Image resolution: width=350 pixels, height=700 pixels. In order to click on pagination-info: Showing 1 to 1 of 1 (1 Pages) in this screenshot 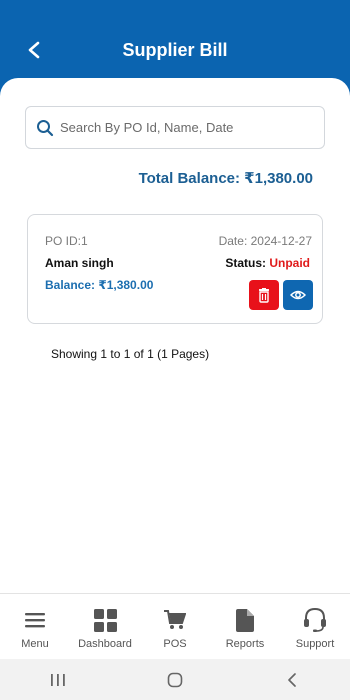, I will do `click(130, 354)`.